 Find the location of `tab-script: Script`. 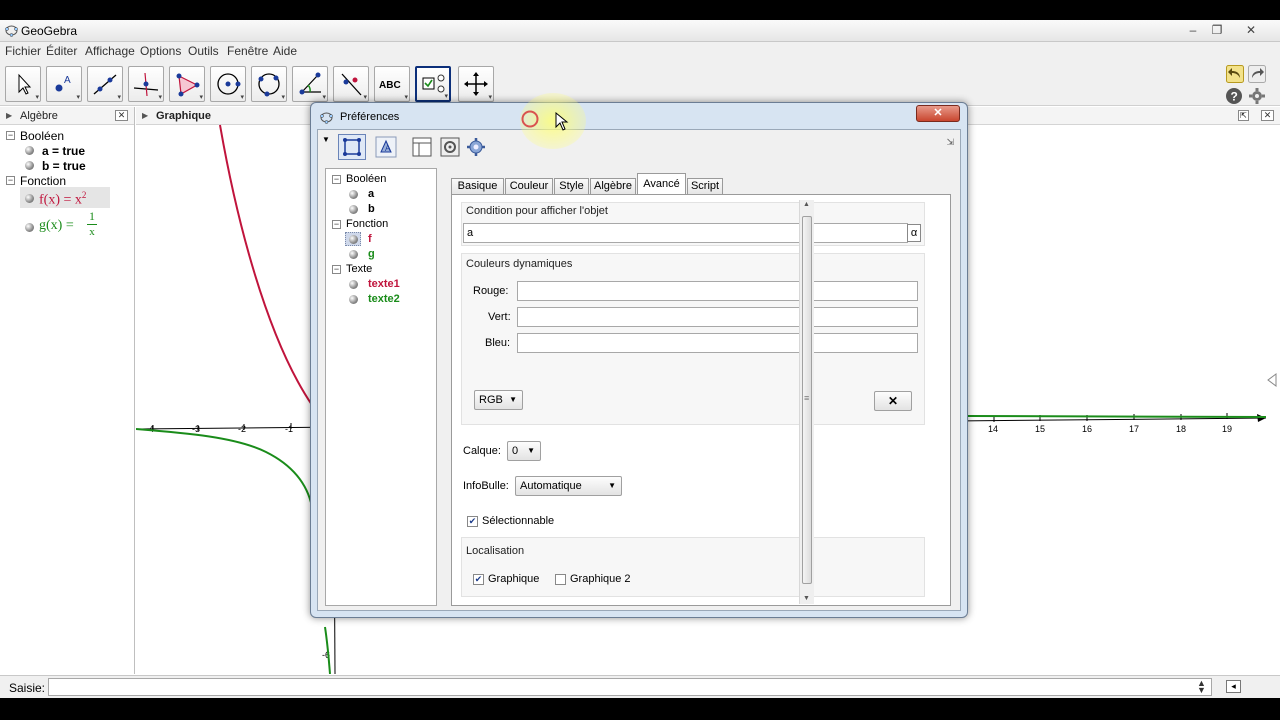

tab-script: Script is located at coordinates (705, 186).